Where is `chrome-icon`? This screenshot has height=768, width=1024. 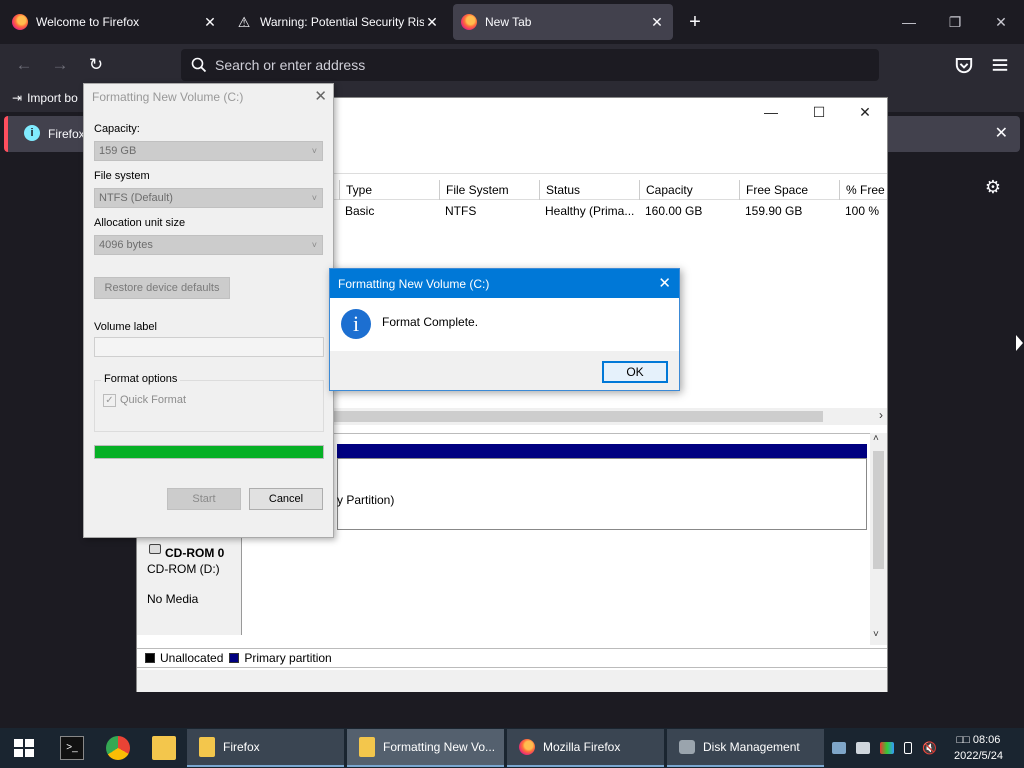 chrome-icon is located at coordinates (118, 748).